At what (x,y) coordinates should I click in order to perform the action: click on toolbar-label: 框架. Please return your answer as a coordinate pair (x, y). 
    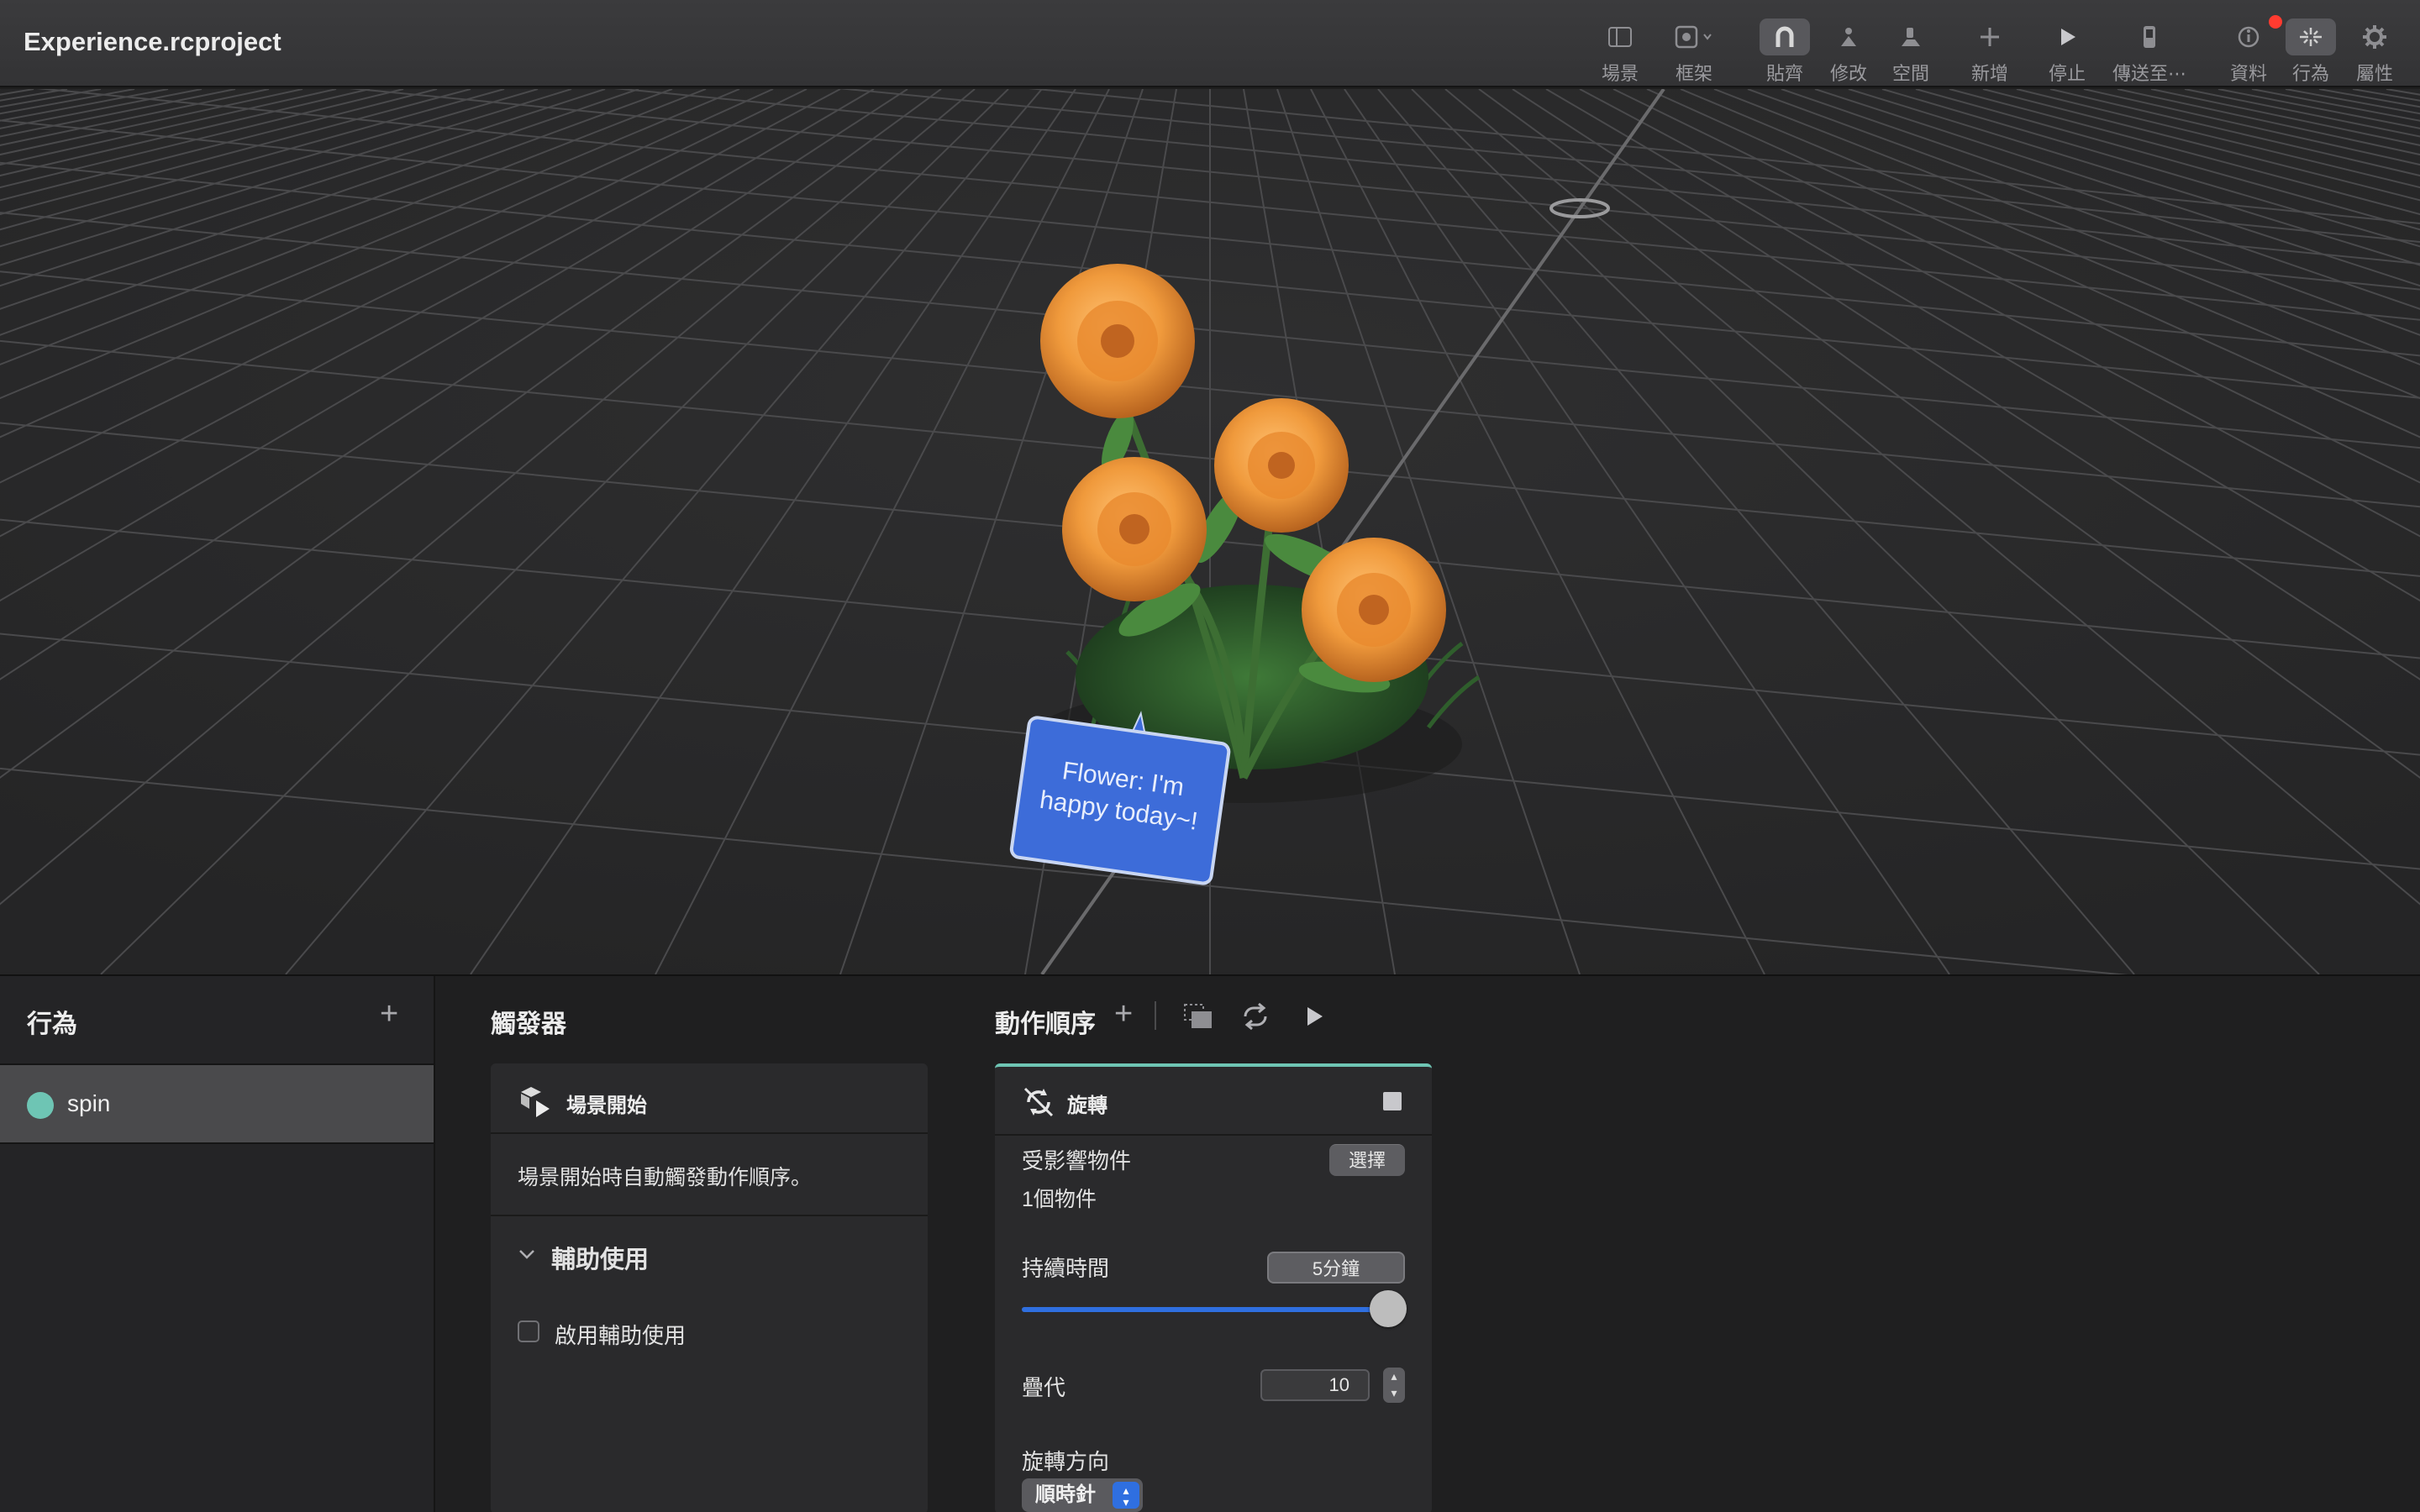
    Looking at the image, I should click on (1693, 73).